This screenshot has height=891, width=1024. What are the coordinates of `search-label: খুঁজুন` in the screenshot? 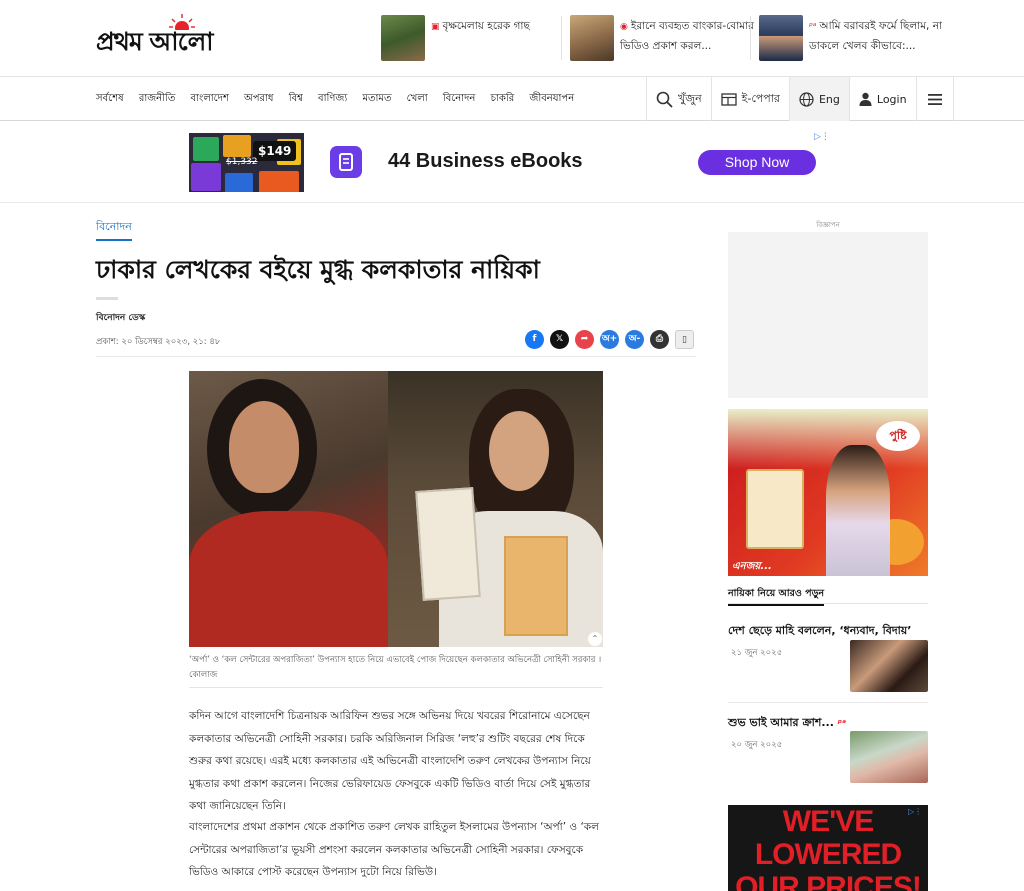 It's located at (690, 98).